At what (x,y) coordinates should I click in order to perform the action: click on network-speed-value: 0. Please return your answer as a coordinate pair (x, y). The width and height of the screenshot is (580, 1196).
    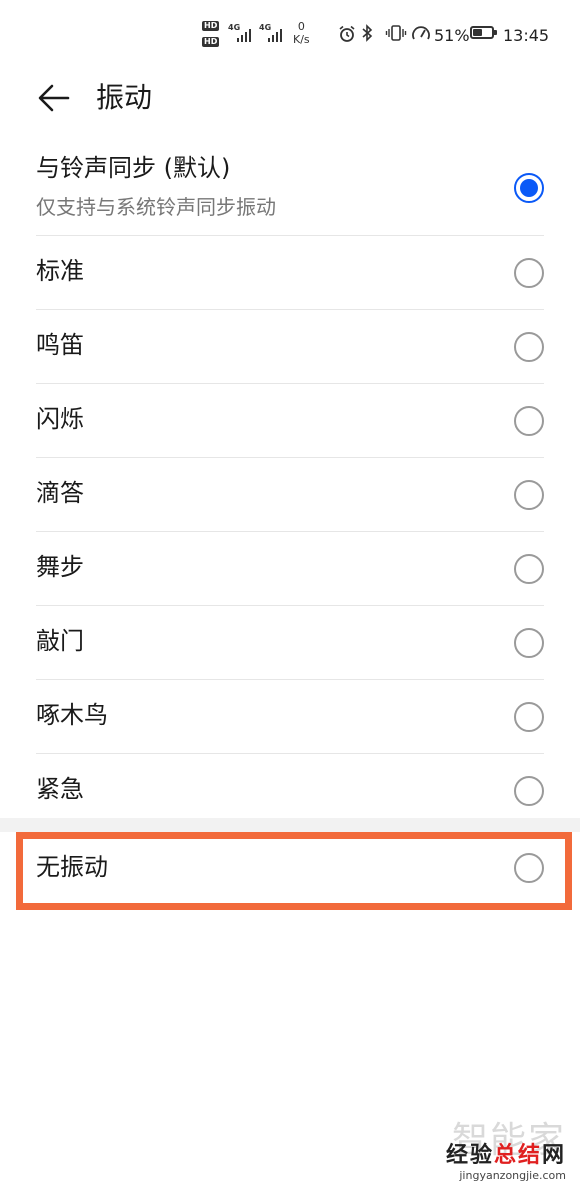
    Looking at the image, I should click on (301, 26).